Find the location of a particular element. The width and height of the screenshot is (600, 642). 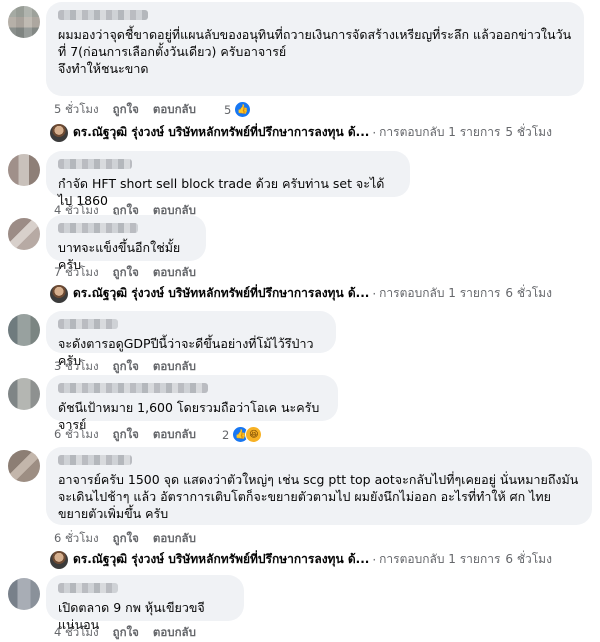

timestamp: 4 ชั่วโมง is located at coordinates (76, 633).